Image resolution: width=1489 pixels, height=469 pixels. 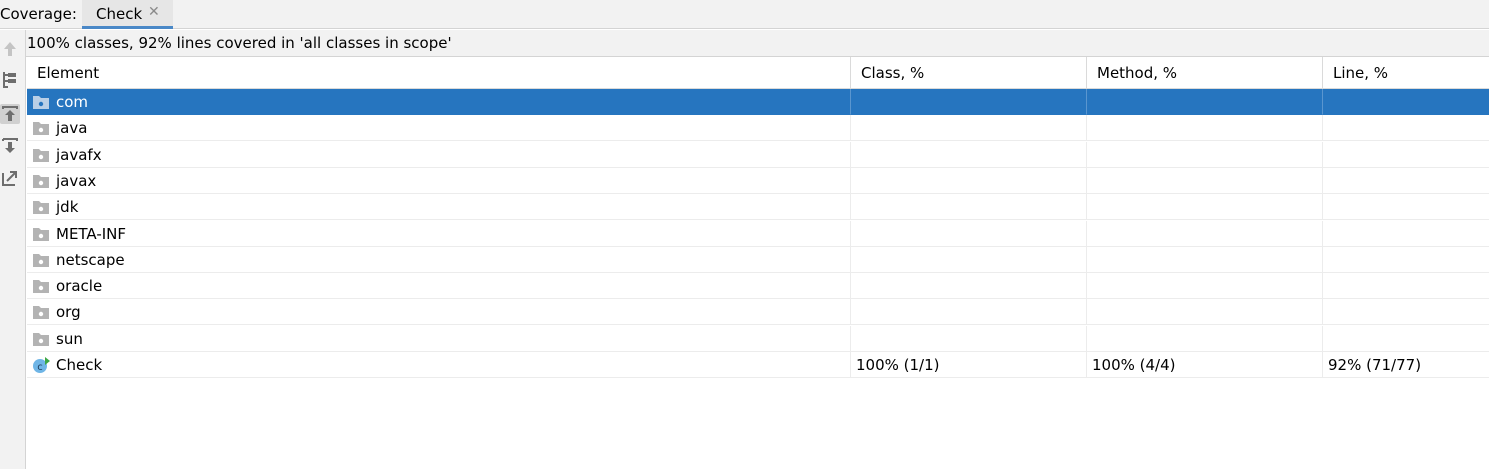 What do you see at coordinates (154, 12) in the screenshot?
I see `close-icon: ✕` at bounding box center [154, 12].